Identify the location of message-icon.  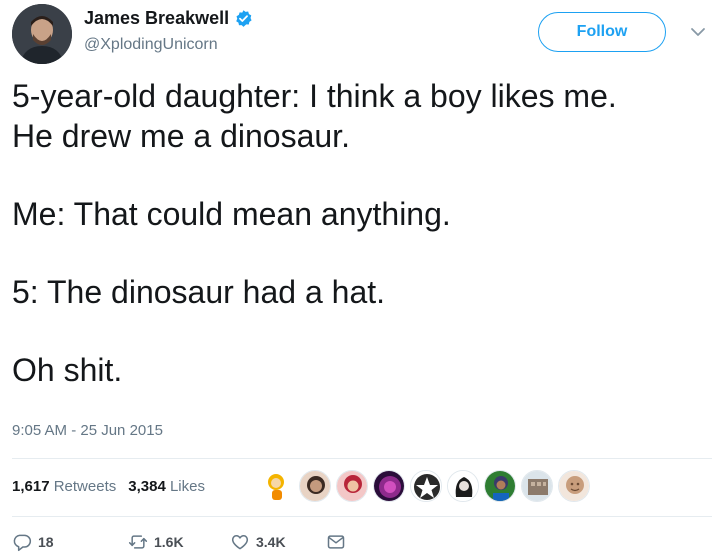
(336, 542).